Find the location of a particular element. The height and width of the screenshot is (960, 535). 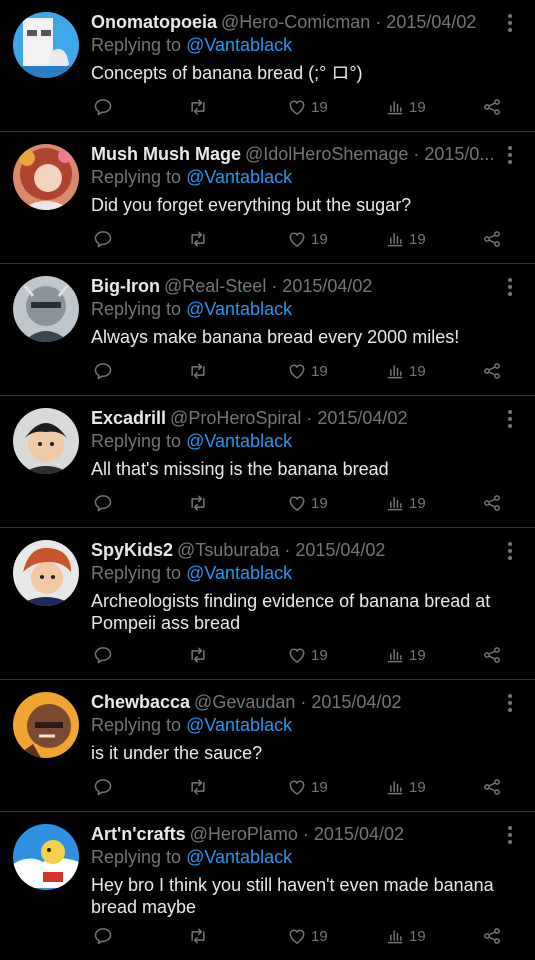

author-name: Excadrill is located at coordinates (128, 418).